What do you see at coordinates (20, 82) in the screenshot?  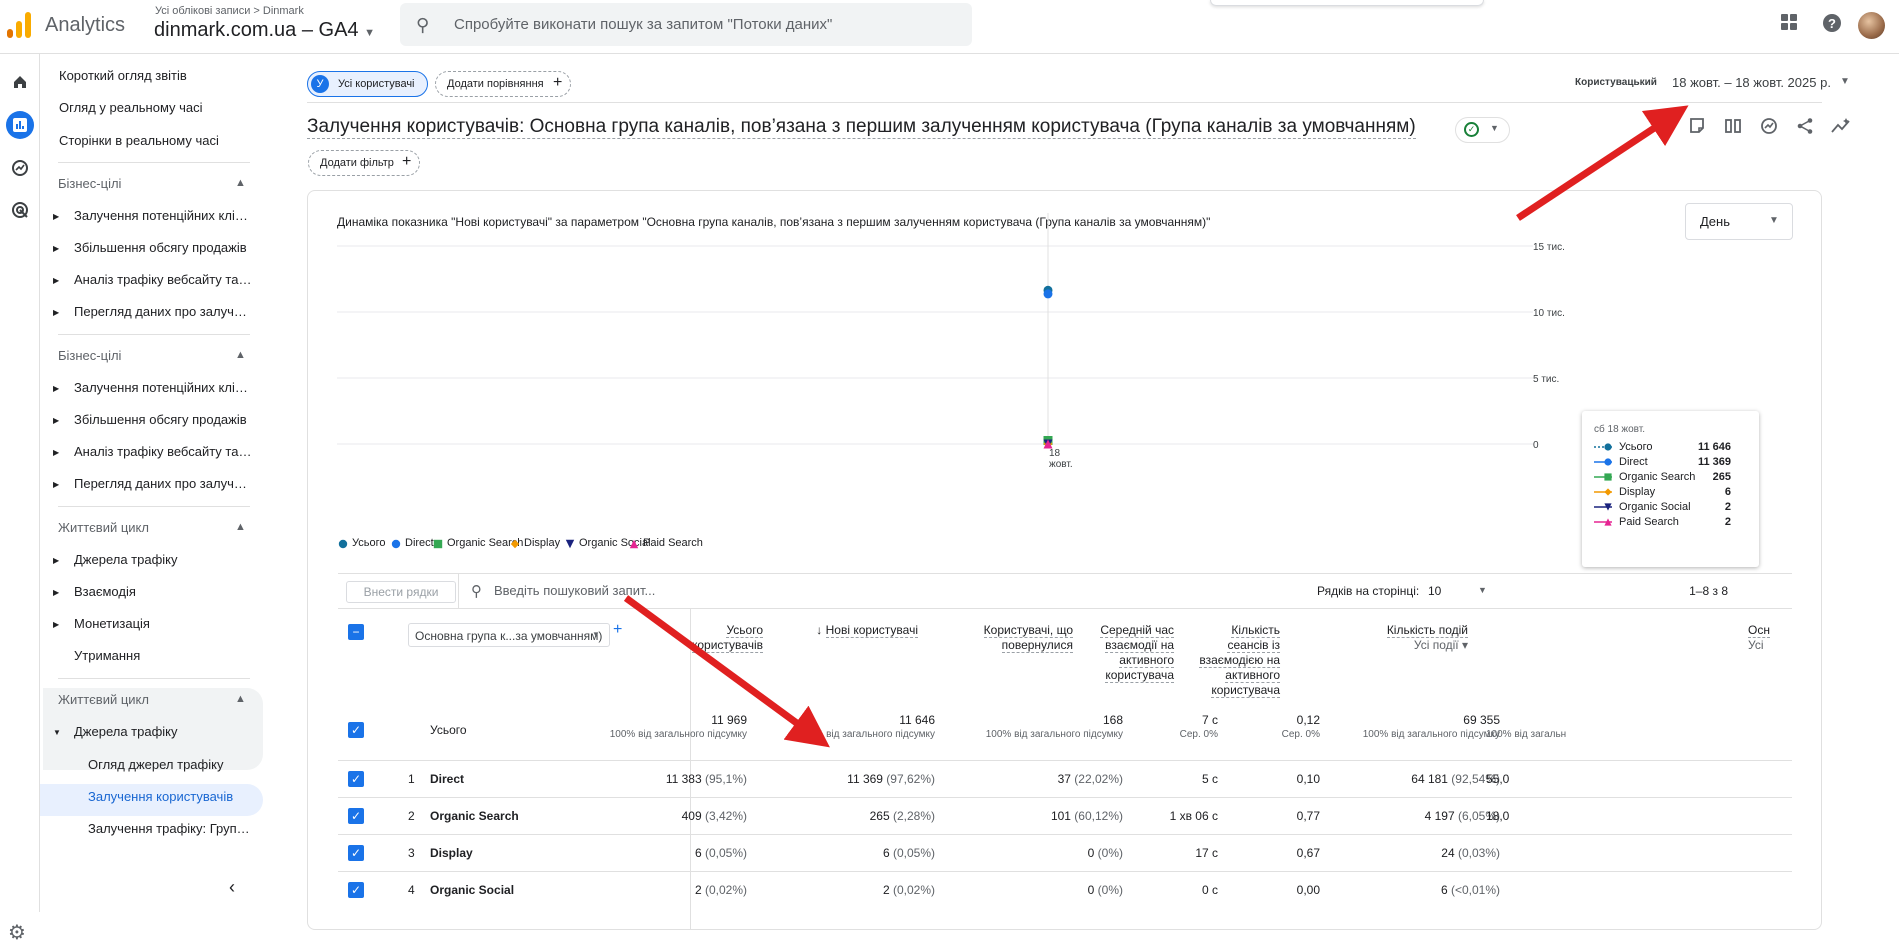 I see `home-icon` at bounding box center [20, 82].